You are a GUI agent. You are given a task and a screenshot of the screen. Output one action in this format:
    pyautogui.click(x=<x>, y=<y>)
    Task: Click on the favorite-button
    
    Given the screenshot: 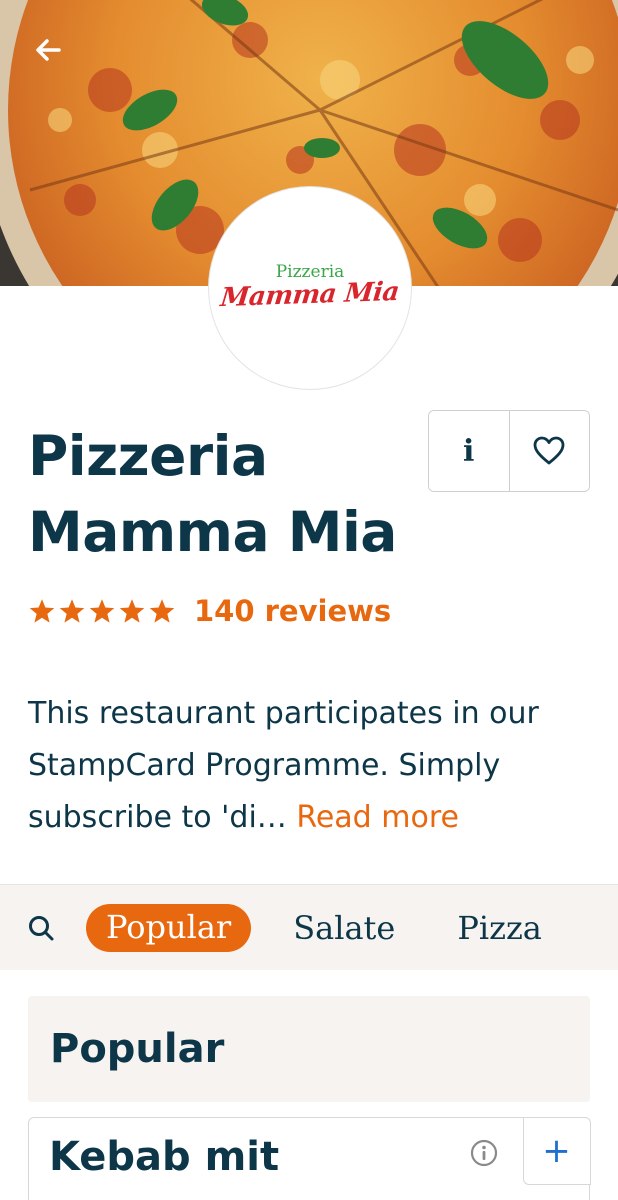 What is the action you would take?
    pyautogui.click(x=548, y=451)
    